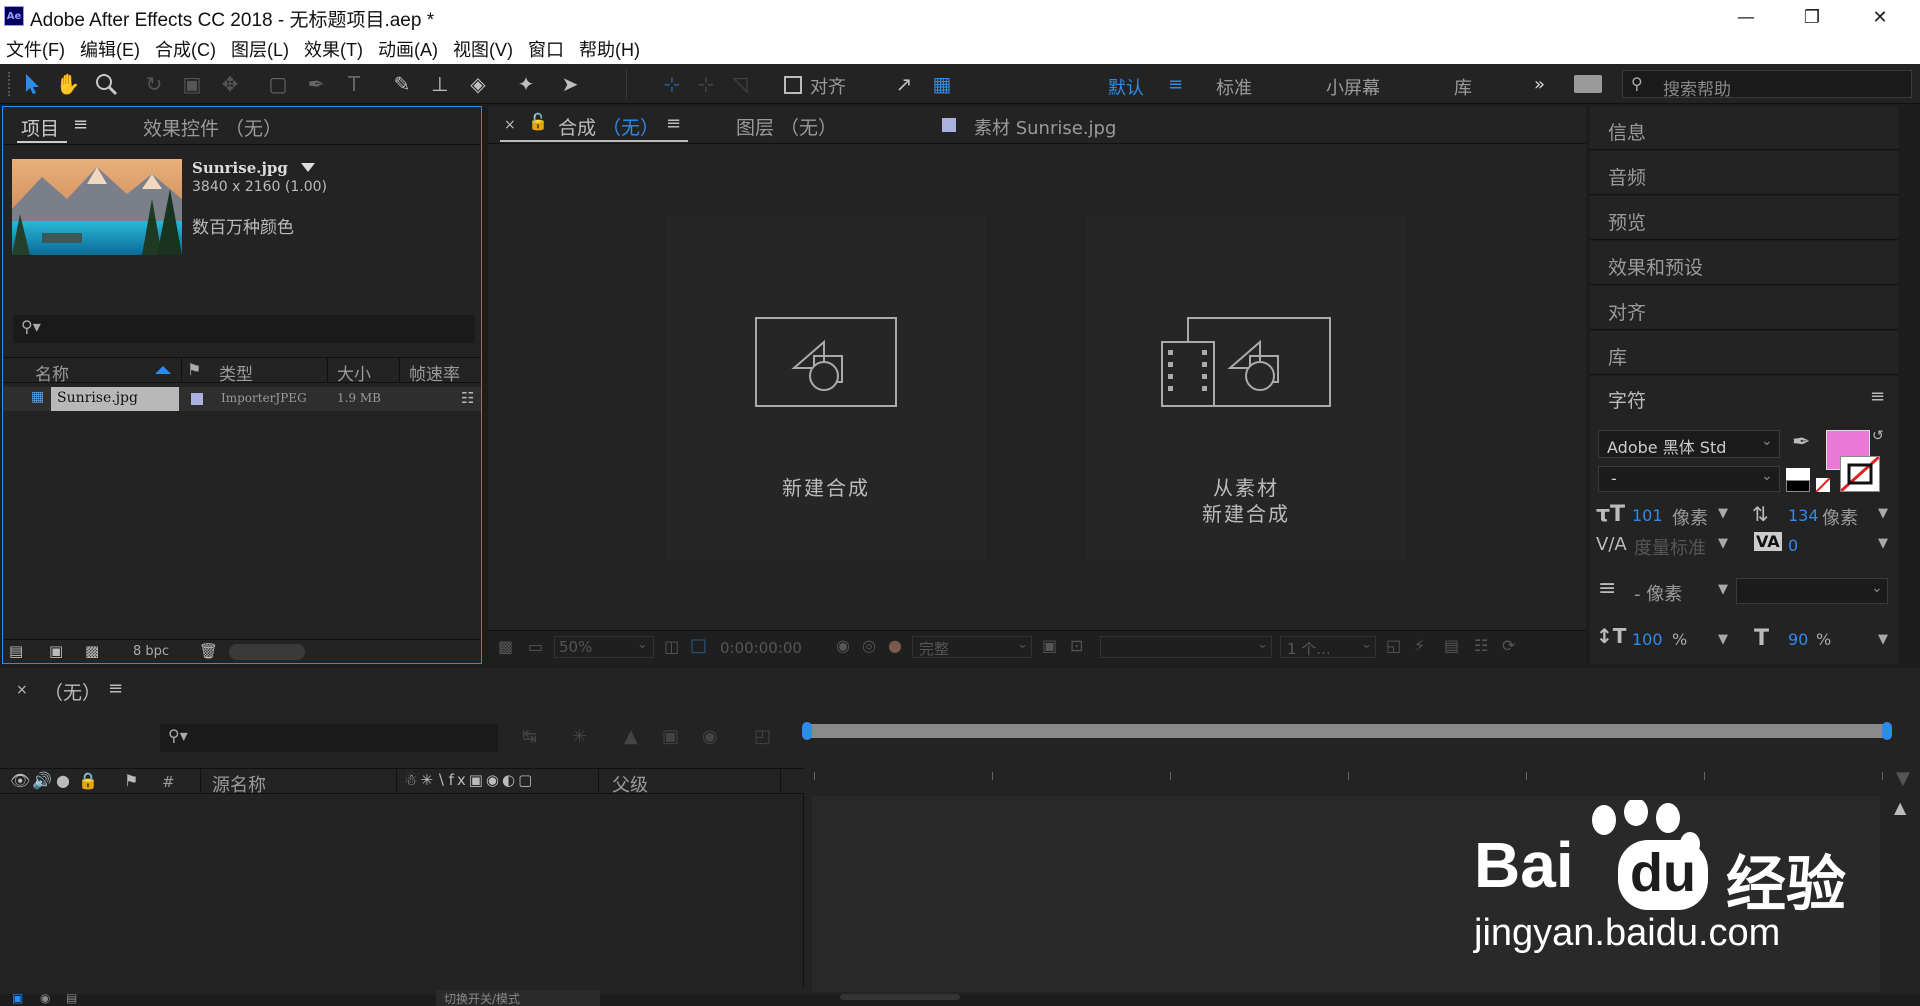 Image resolution: width=1920 pixels, height=1006 pixels. Describe the element at coordinates (1883, 513) in the screenshot. I see `leading-dropdown-icon: ▼` at that location.